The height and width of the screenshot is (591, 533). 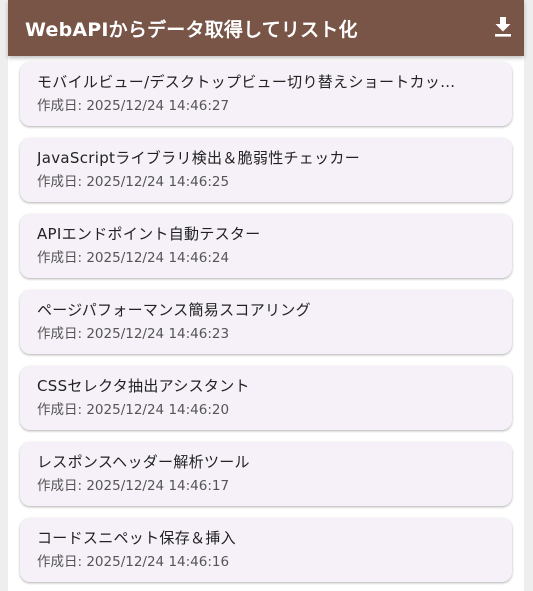 I want to click on app-bar: WebAPIからデータ取得してリスト化, so click(x=266, y=28).